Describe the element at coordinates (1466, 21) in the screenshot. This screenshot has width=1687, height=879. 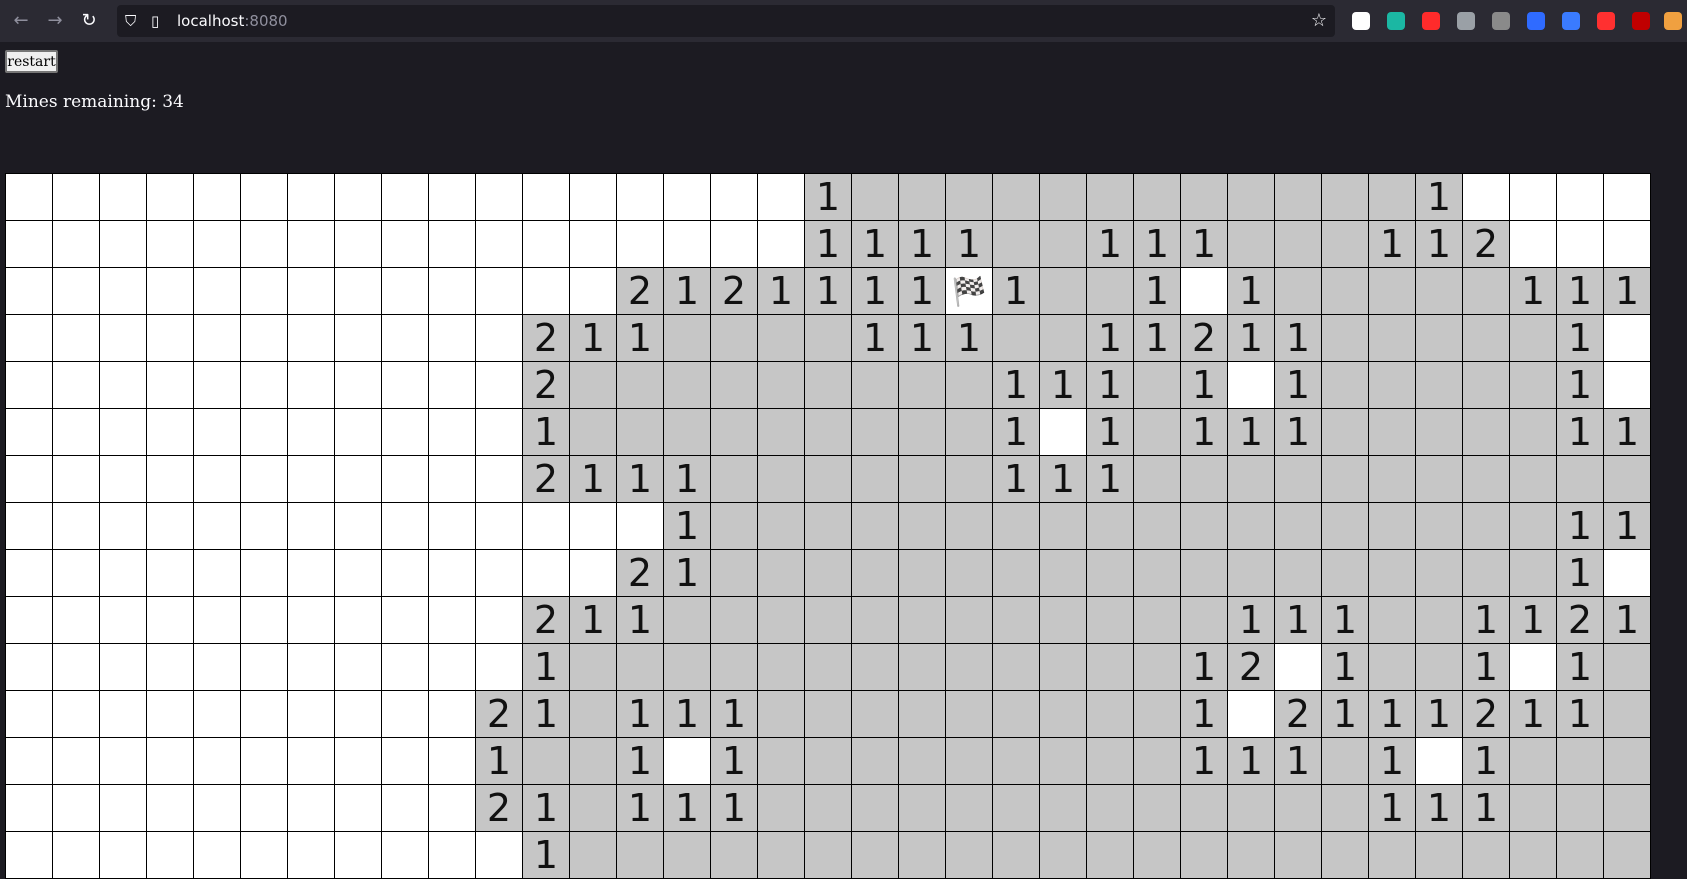
I see `ext-spy-icon` at that location.